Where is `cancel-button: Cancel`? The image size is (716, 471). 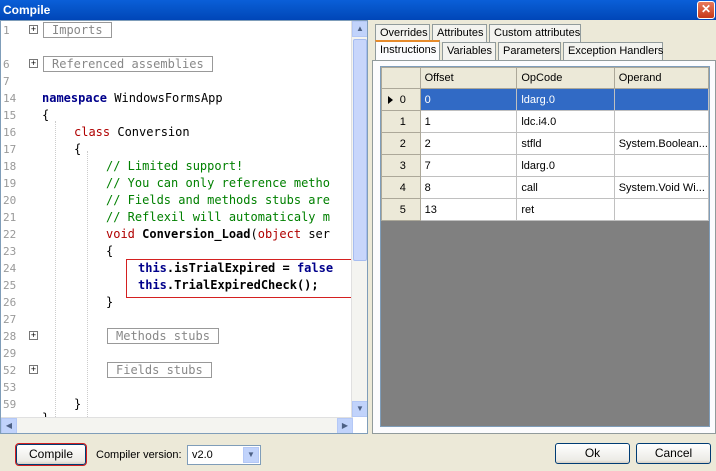
cancel-button: Cancel is located at coordinates (673, 453).